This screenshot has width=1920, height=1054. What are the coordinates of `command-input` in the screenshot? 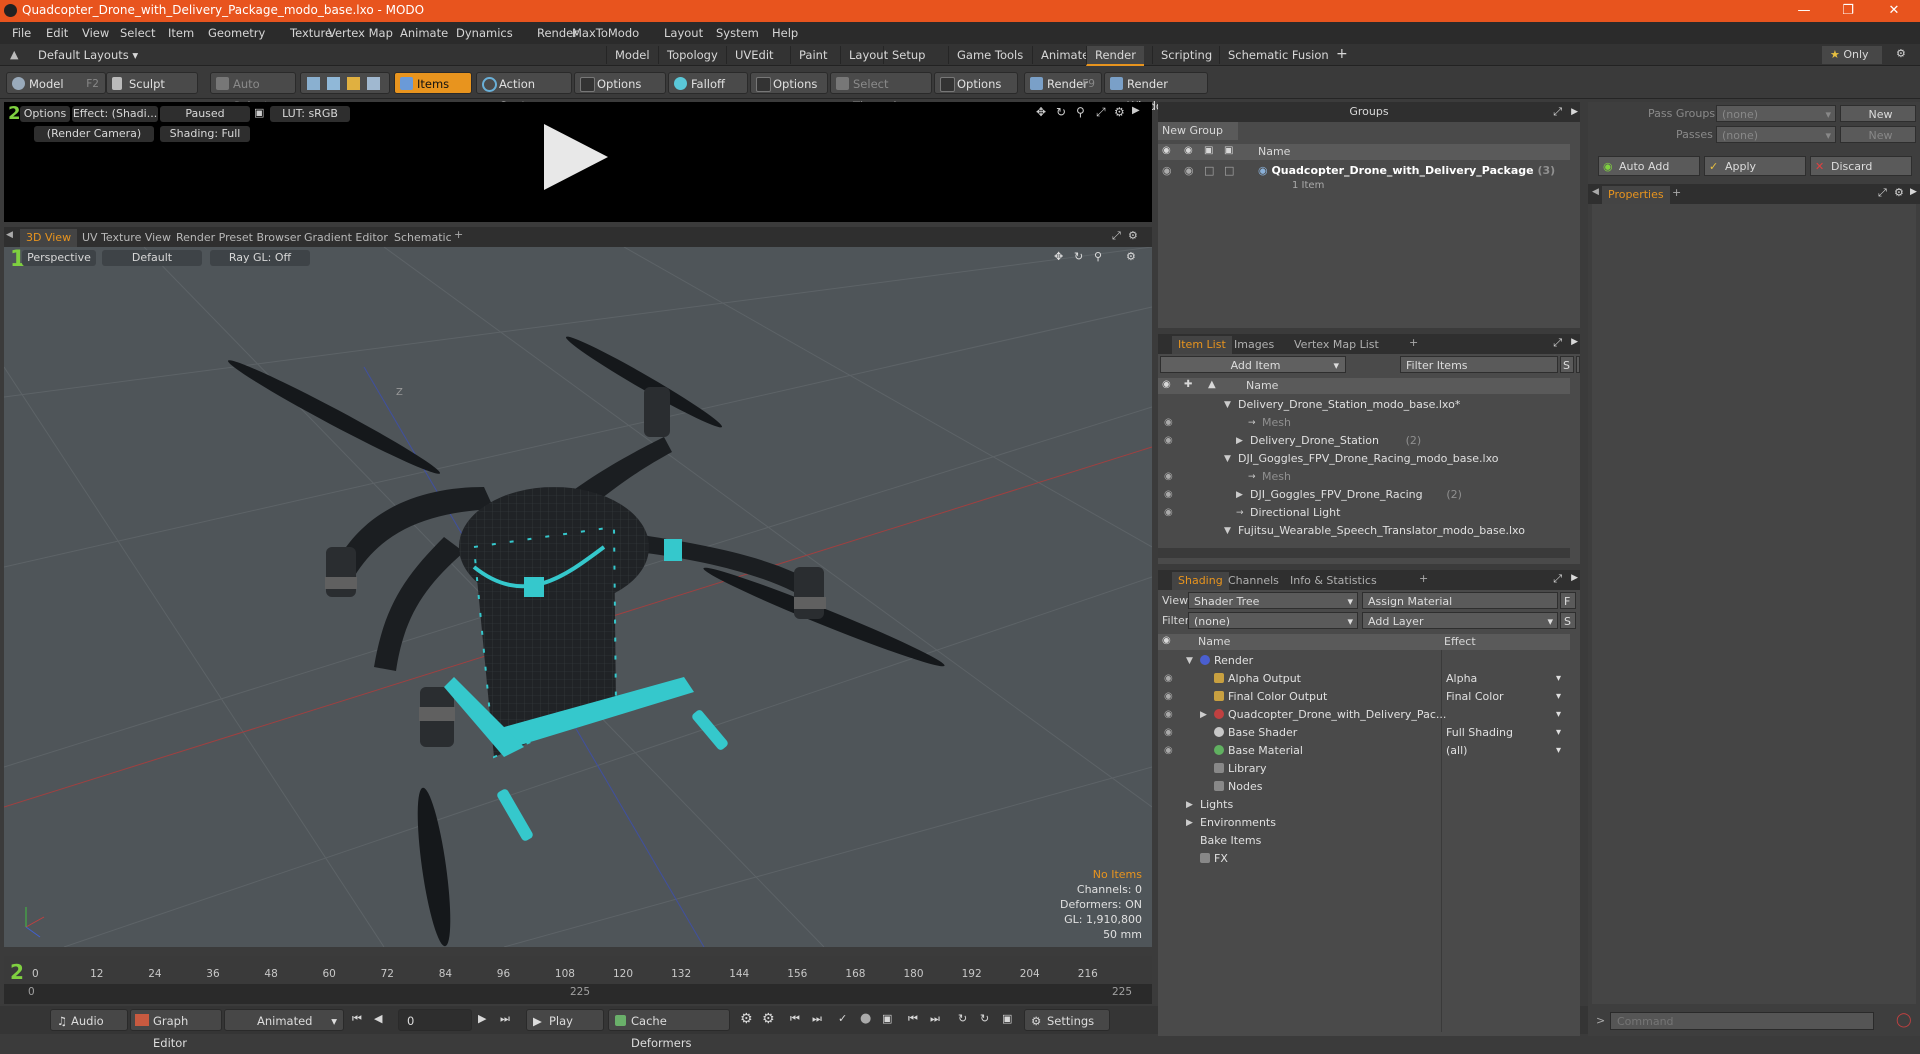 It's located at (1742, 1021).